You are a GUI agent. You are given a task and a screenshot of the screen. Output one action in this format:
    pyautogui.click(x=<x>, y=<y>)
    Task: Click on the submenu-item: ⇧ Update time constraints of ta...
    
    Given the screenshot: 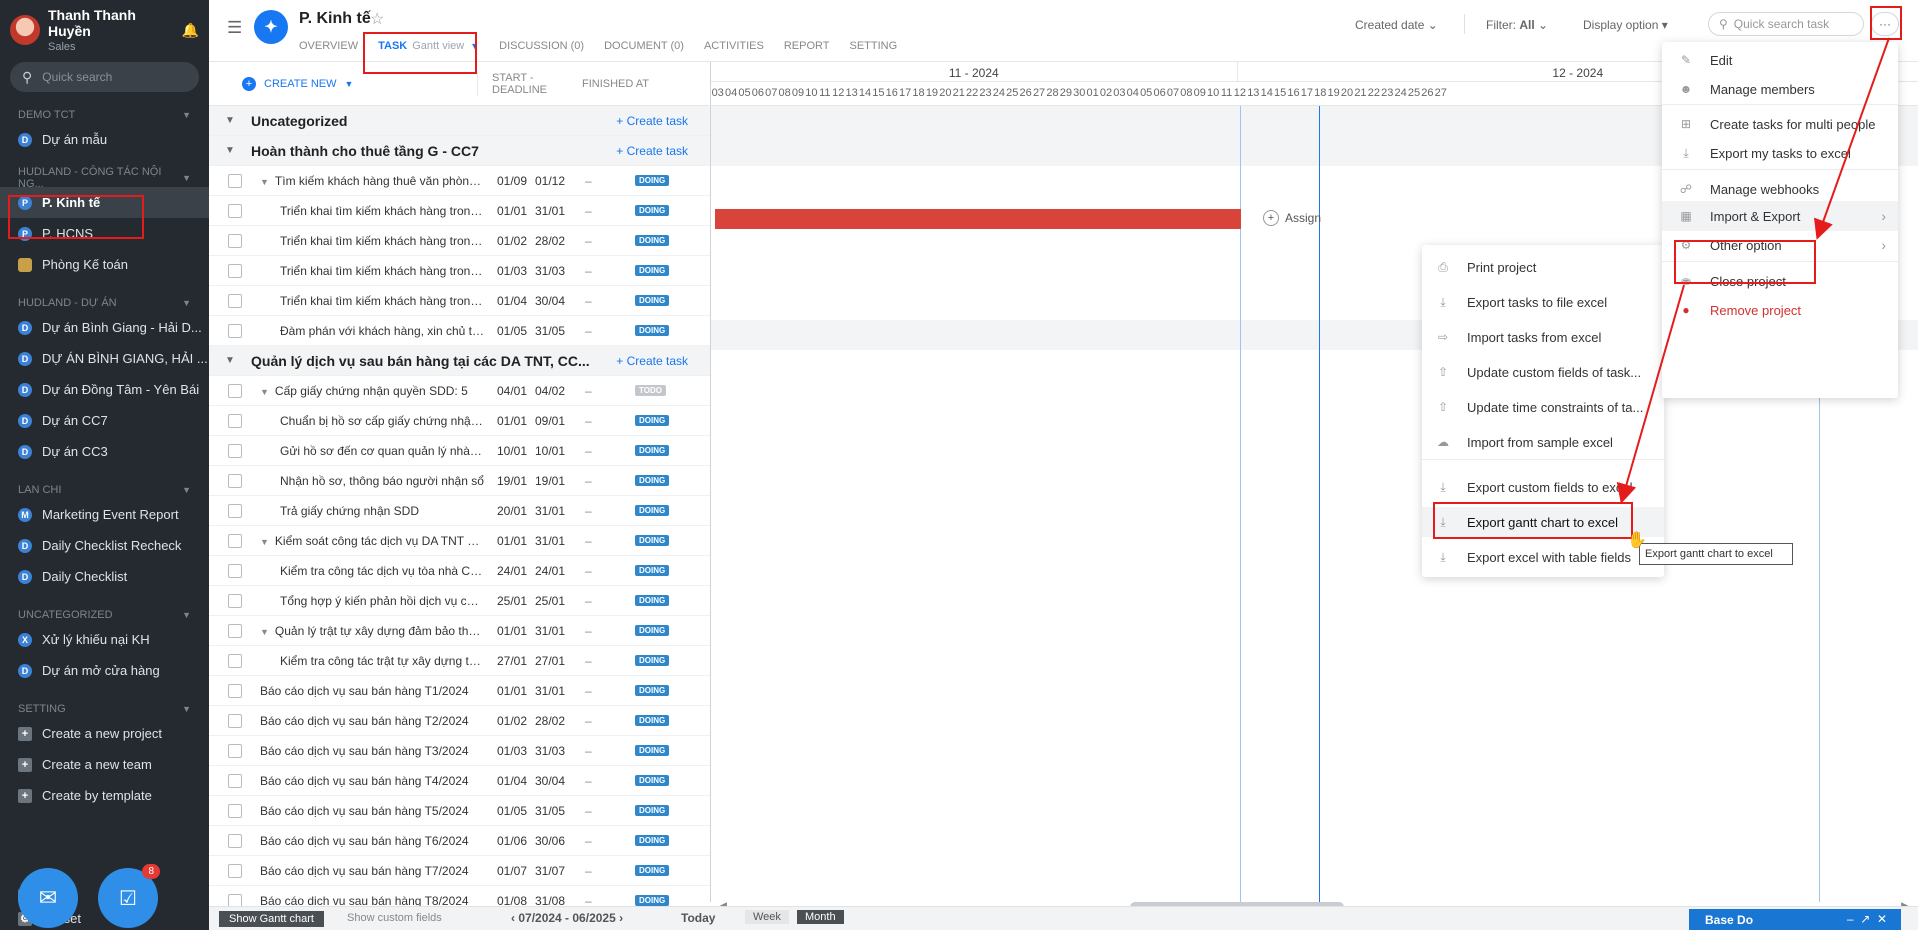 What is the action you would take?
    pyautogui.click(x=1543, y=407)
    